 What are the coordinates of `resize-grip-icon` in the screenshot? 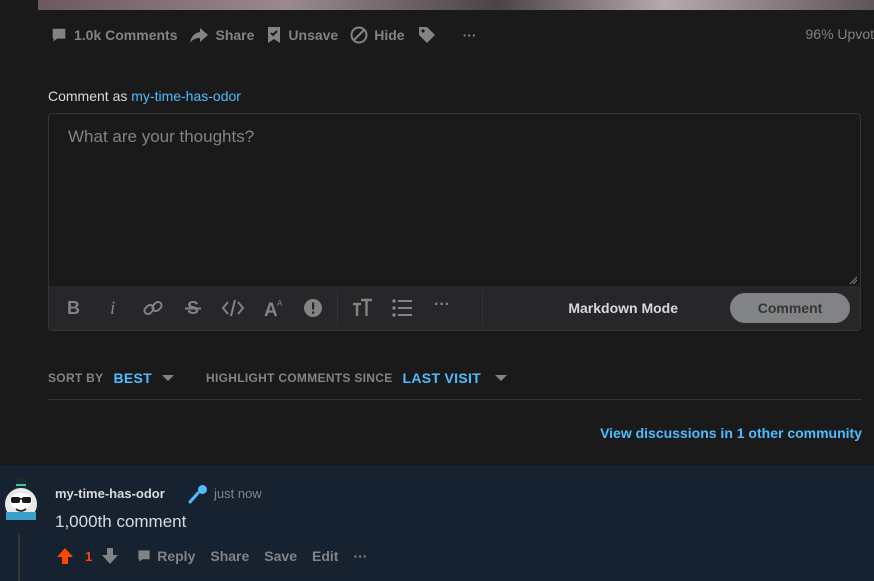 It's located at (853, 280).